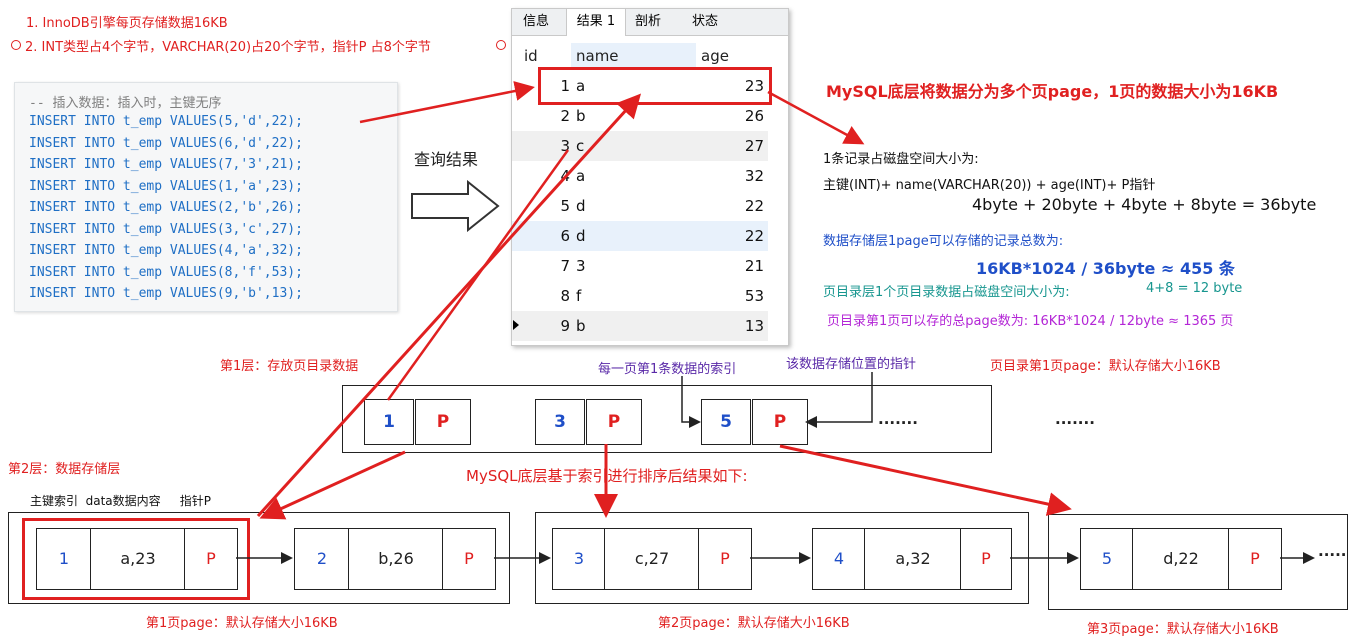 The width and height of the screenshot is (1363, 639). What do you see at coordinates (322, 559) in the screenshot?
I see `record-key: 2` at bounding box center [322, 559].